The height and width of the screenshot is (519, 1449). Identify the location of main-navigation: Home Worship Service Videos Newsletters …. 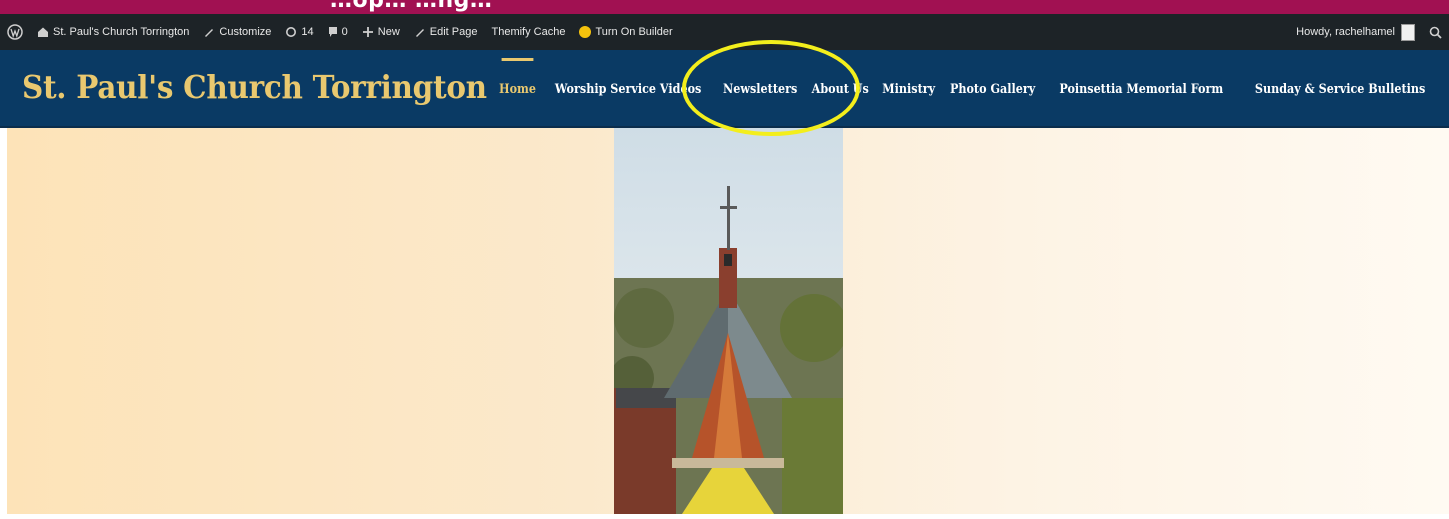
(967, 89).